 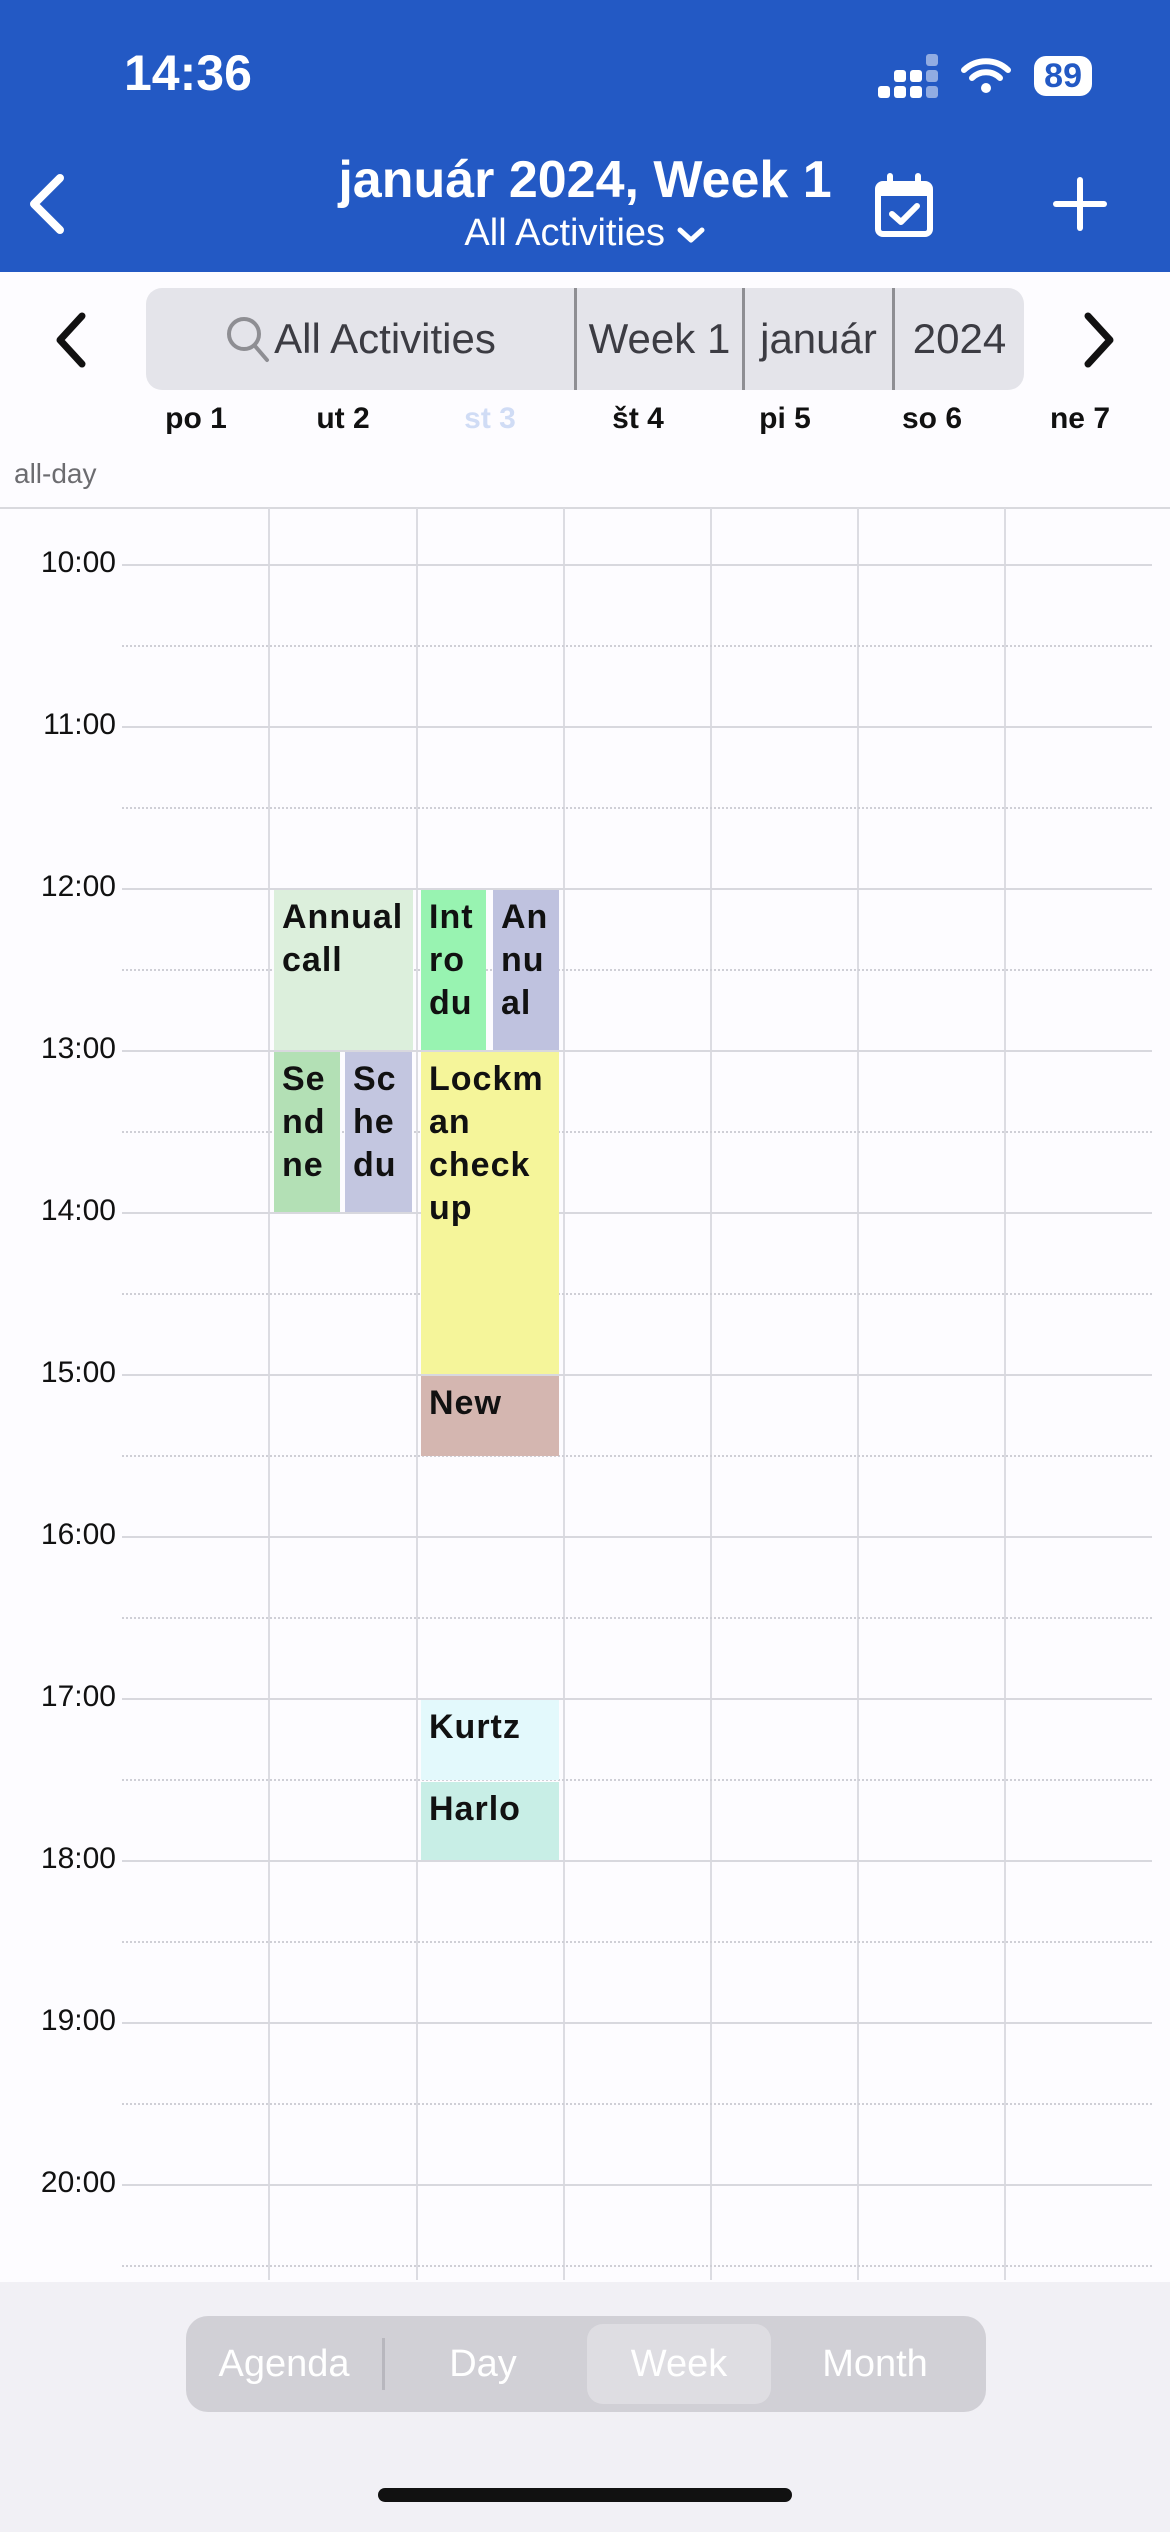 I want to click on battery-icon: 89, so click(x=1063, y=76).